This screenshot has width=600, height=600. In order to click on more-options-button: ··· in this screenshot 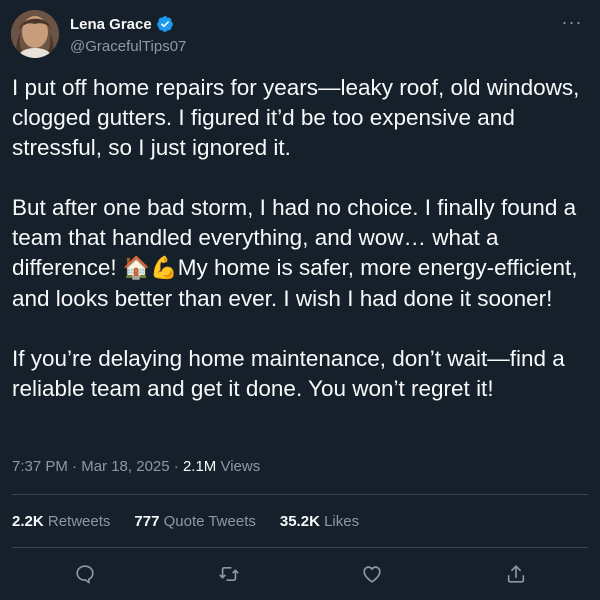, I will do `click(572, 22)`.